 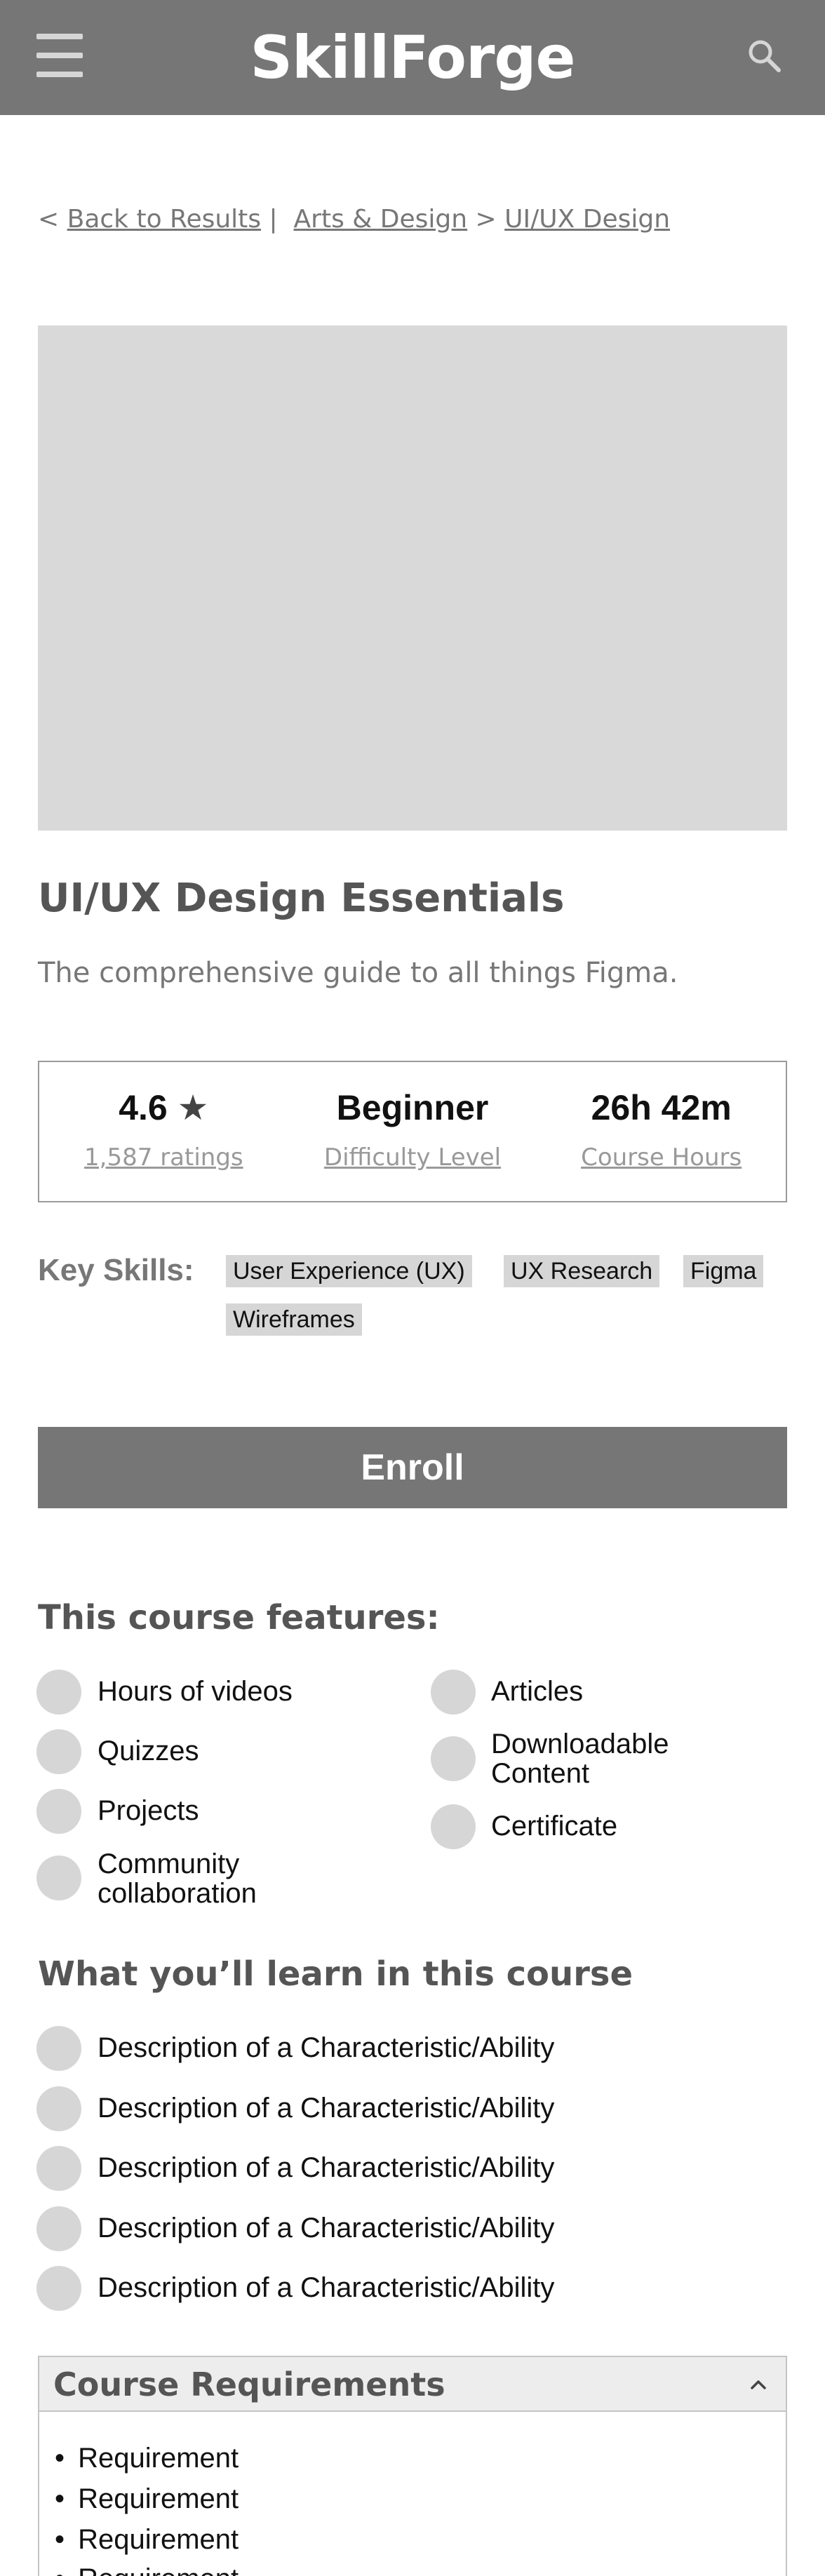 What do you see at coordinates (349, 1271) in the screenshot?
I see `skill-chip: User Experience (UX)` at bounding box center [349, 1271].